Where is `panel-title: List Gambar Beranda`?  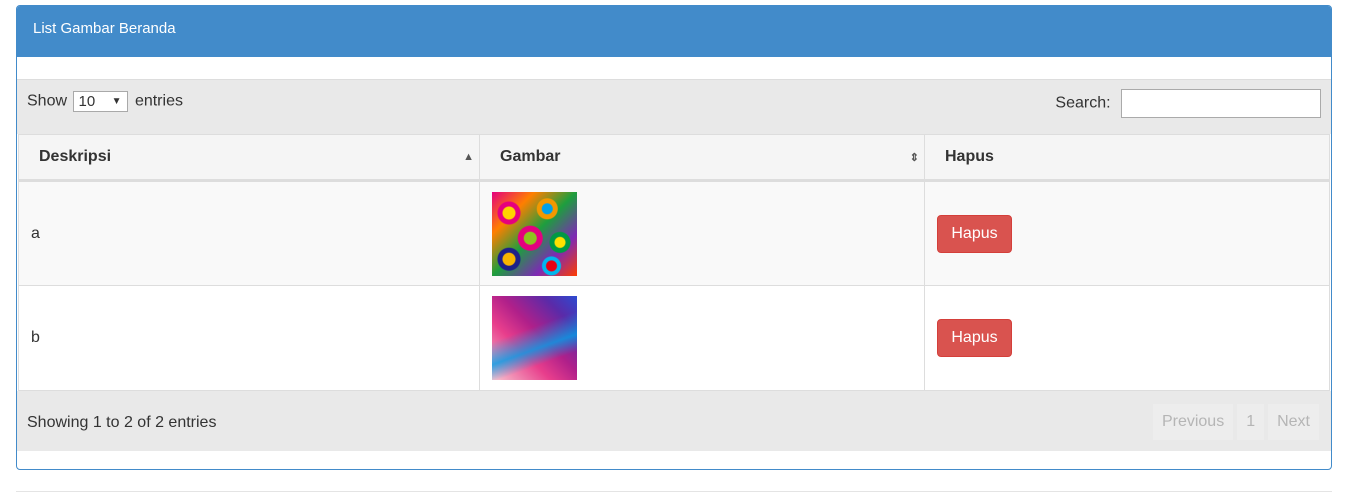 panel-title: List Gambar Beranda is located at coordinates (104, 28).